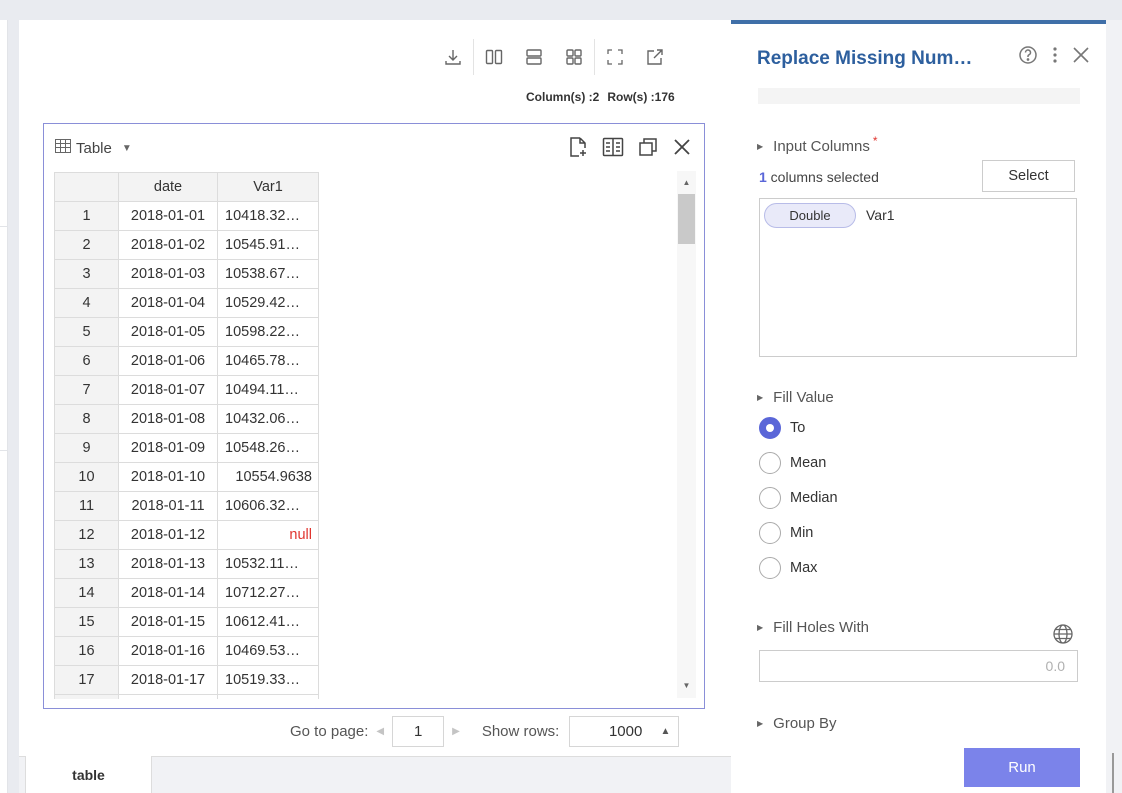  I want to click on select-columns-button: Select, so click(1028, 176).